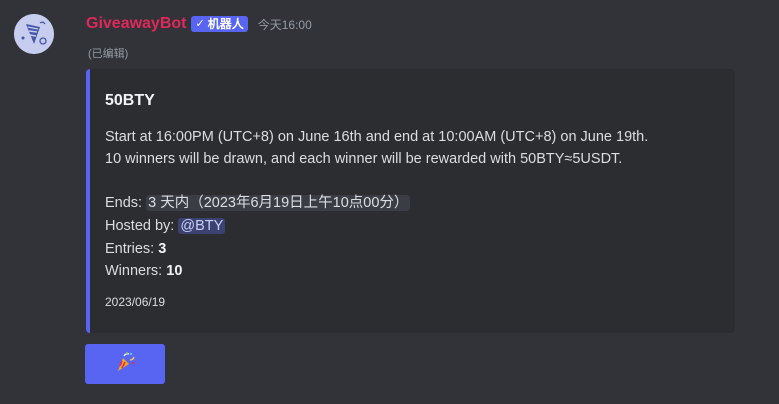 This screenshot has width=779, height=404. Describe the element at coordinates (34, 34) in the screenshot. I see `bot-avatar` at that location.